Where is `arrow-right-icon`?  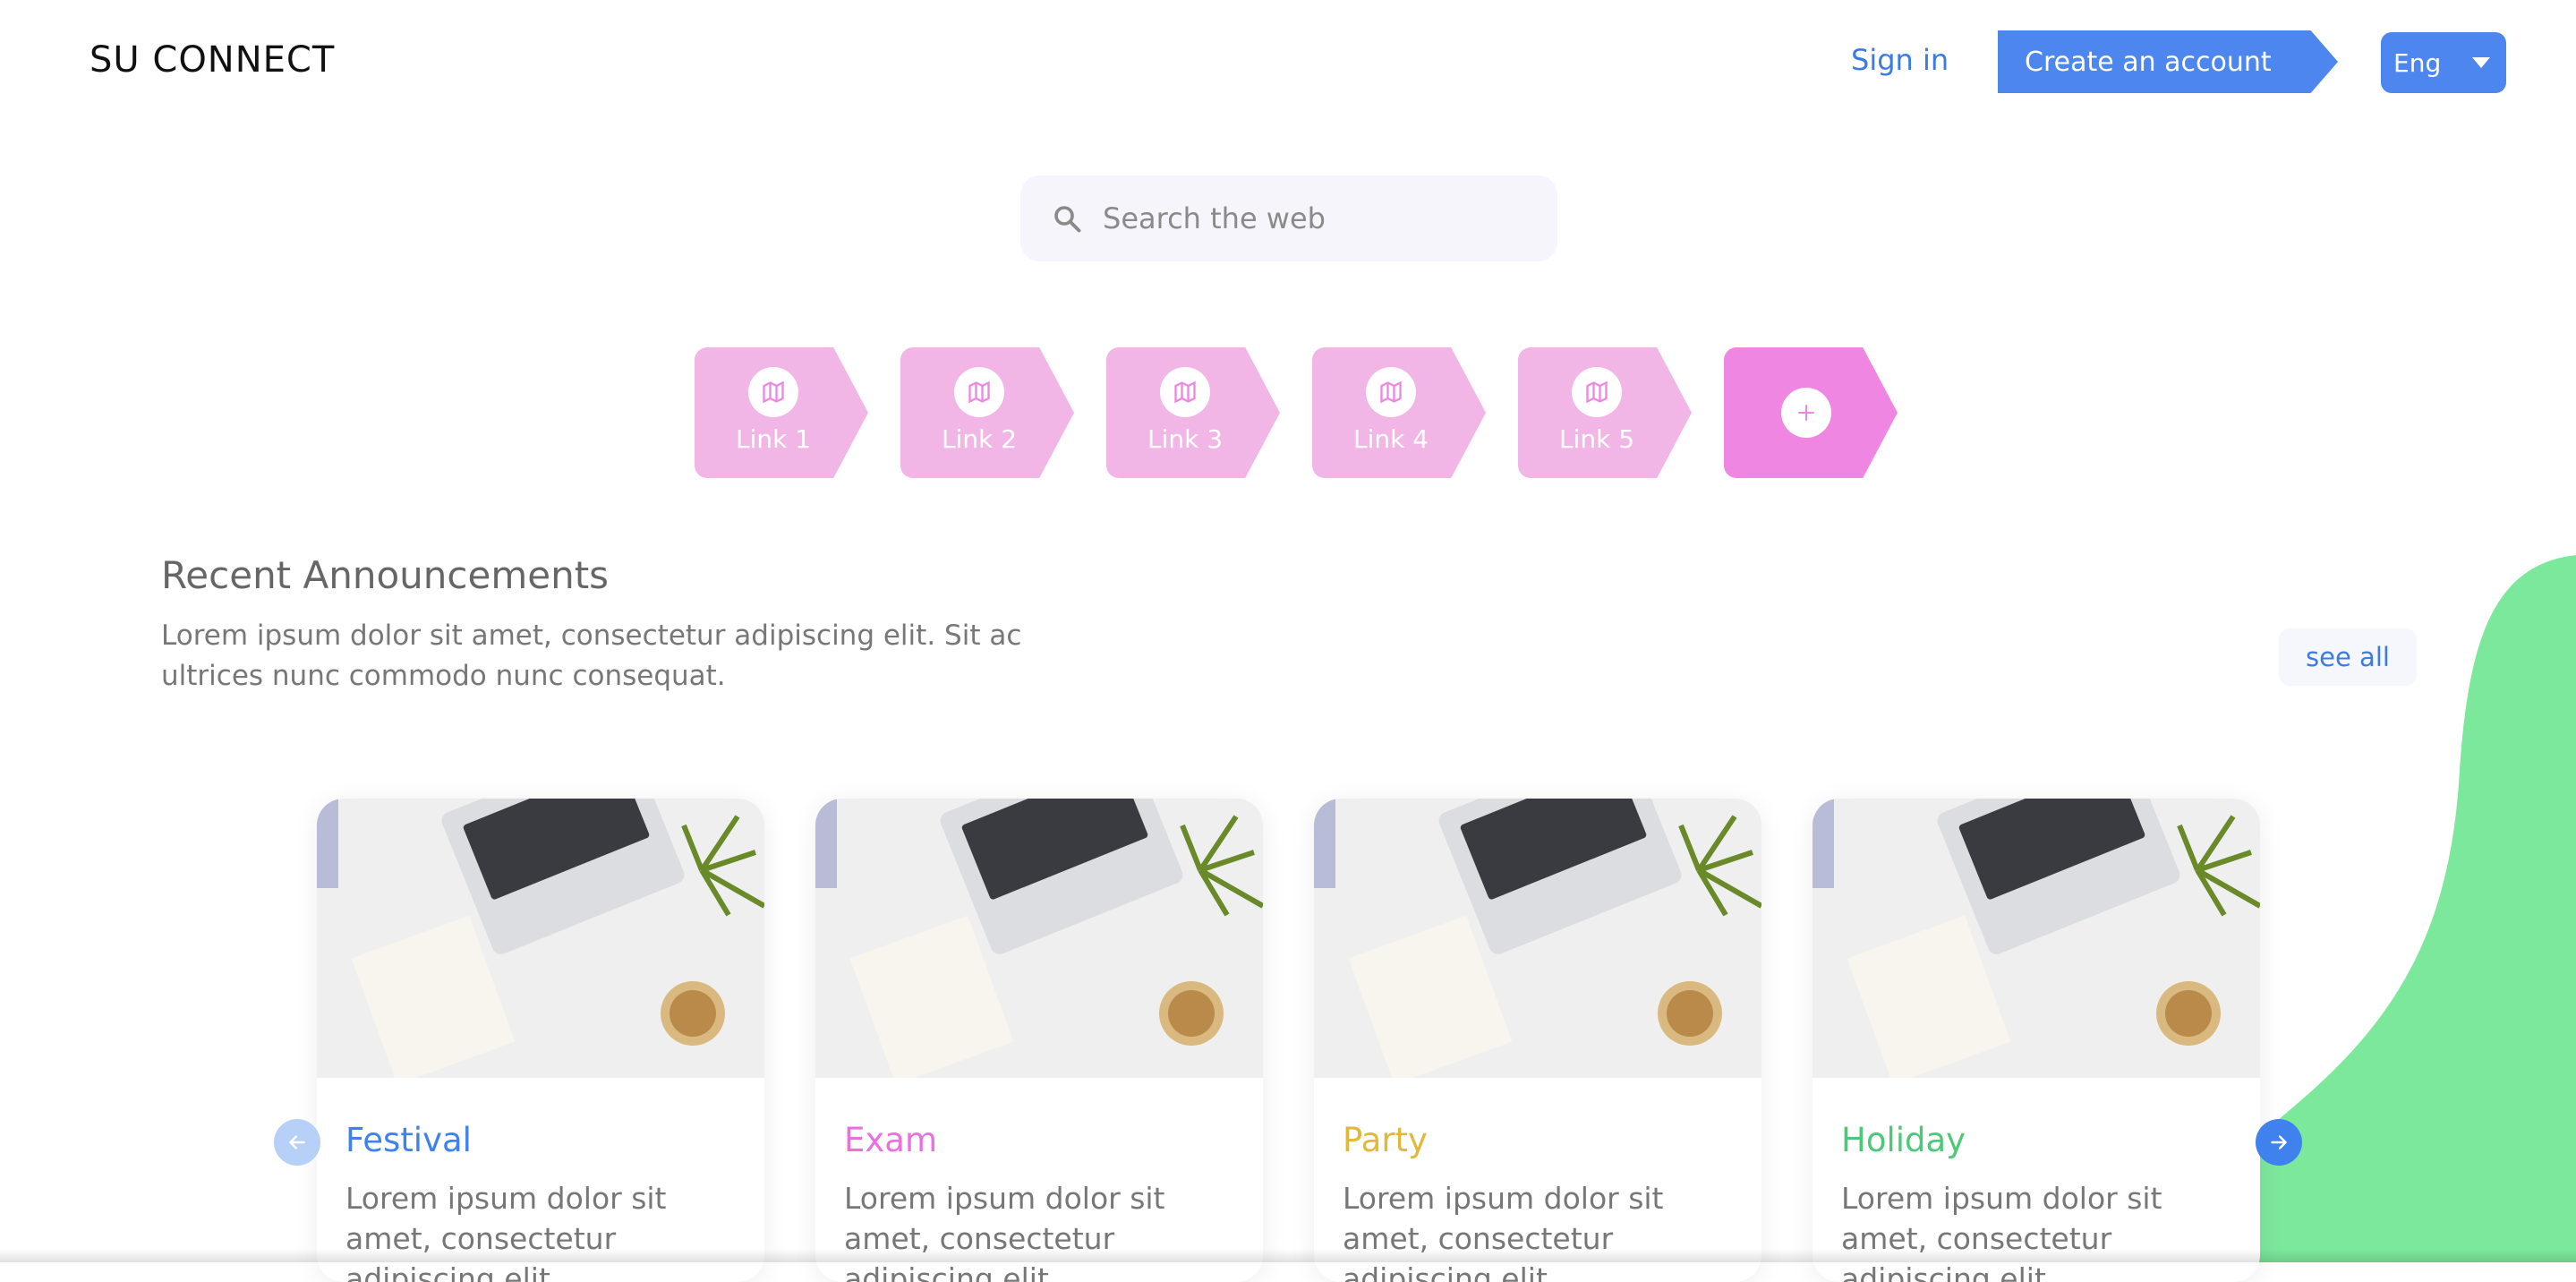 arrow-right-icon is located at coordinates (2279, 1142).